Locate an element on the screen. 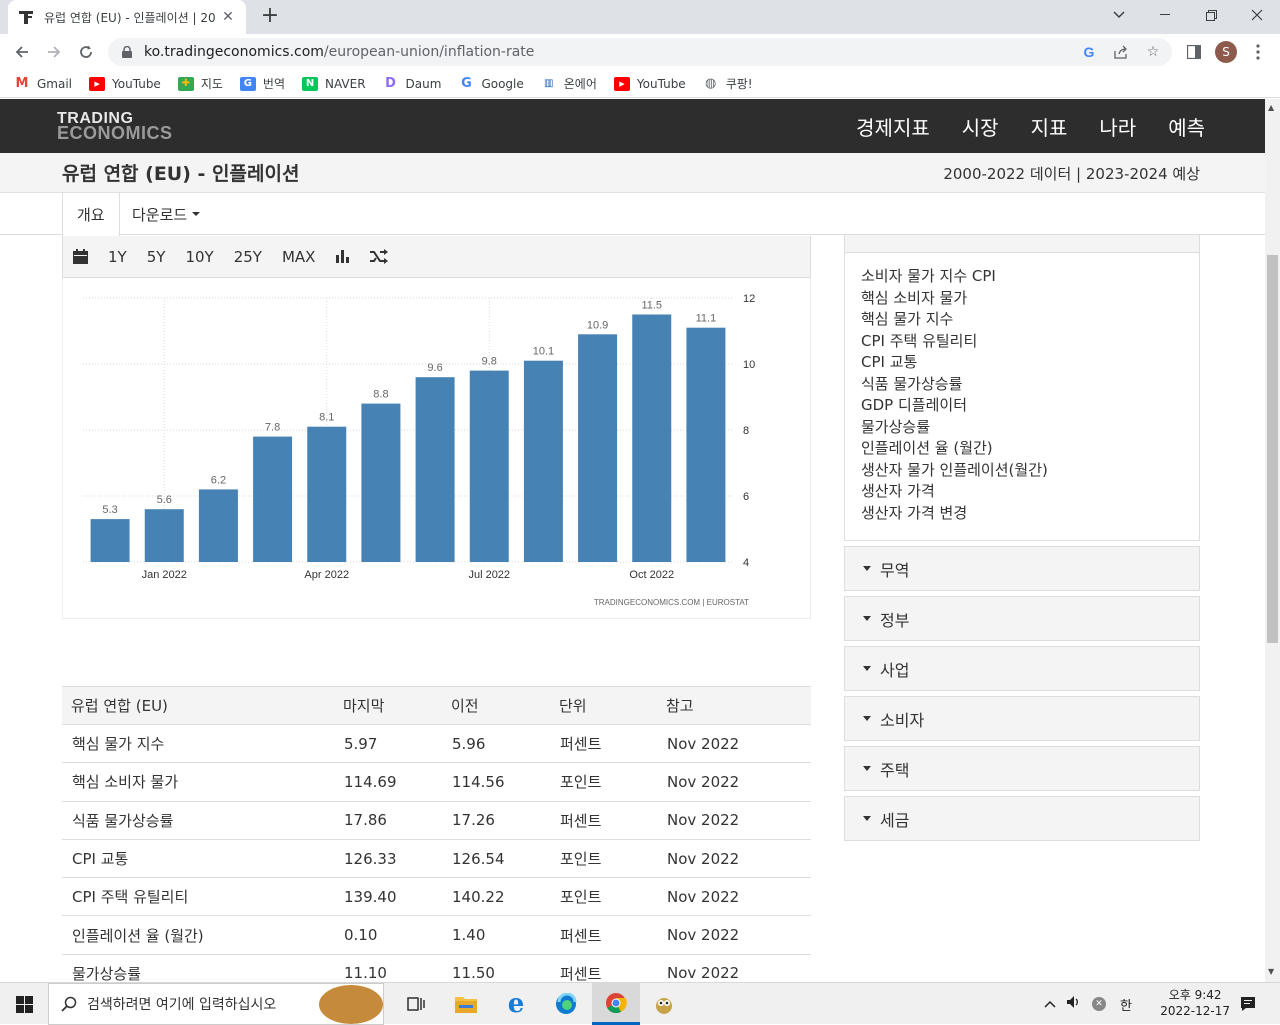 Image resolution: width=1280 pixels, height=1025 pixels. bookmark-naver: N NAVER is located at coordinates (334, 83).